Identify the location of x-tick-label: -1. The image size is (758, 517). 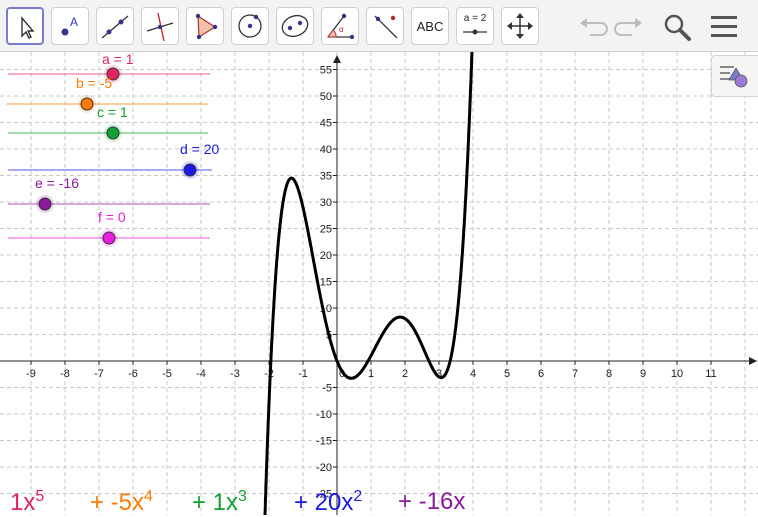
(303, 374).